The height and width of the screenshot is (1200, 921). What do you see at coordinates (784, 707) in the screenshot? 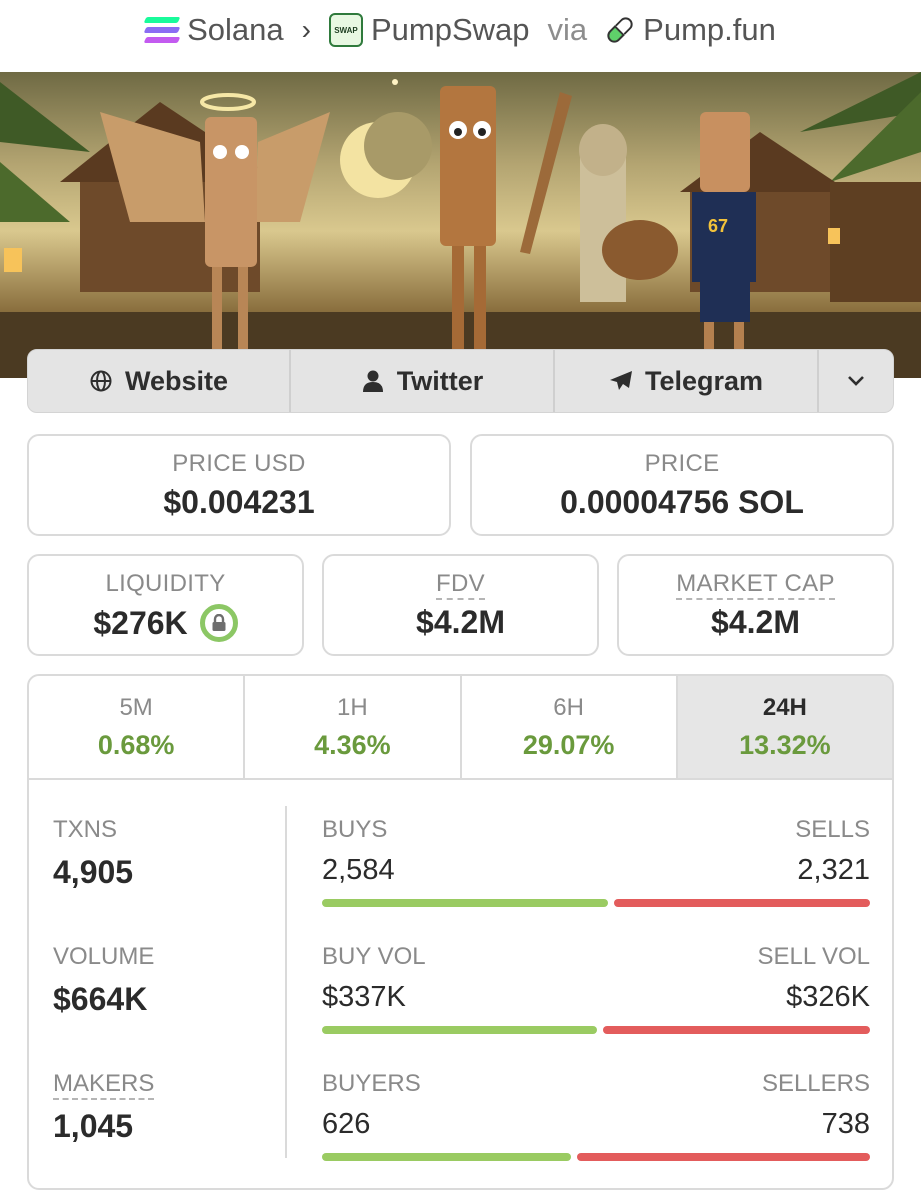
I see `tab-label: 24H` at bounding box center [784, 707].